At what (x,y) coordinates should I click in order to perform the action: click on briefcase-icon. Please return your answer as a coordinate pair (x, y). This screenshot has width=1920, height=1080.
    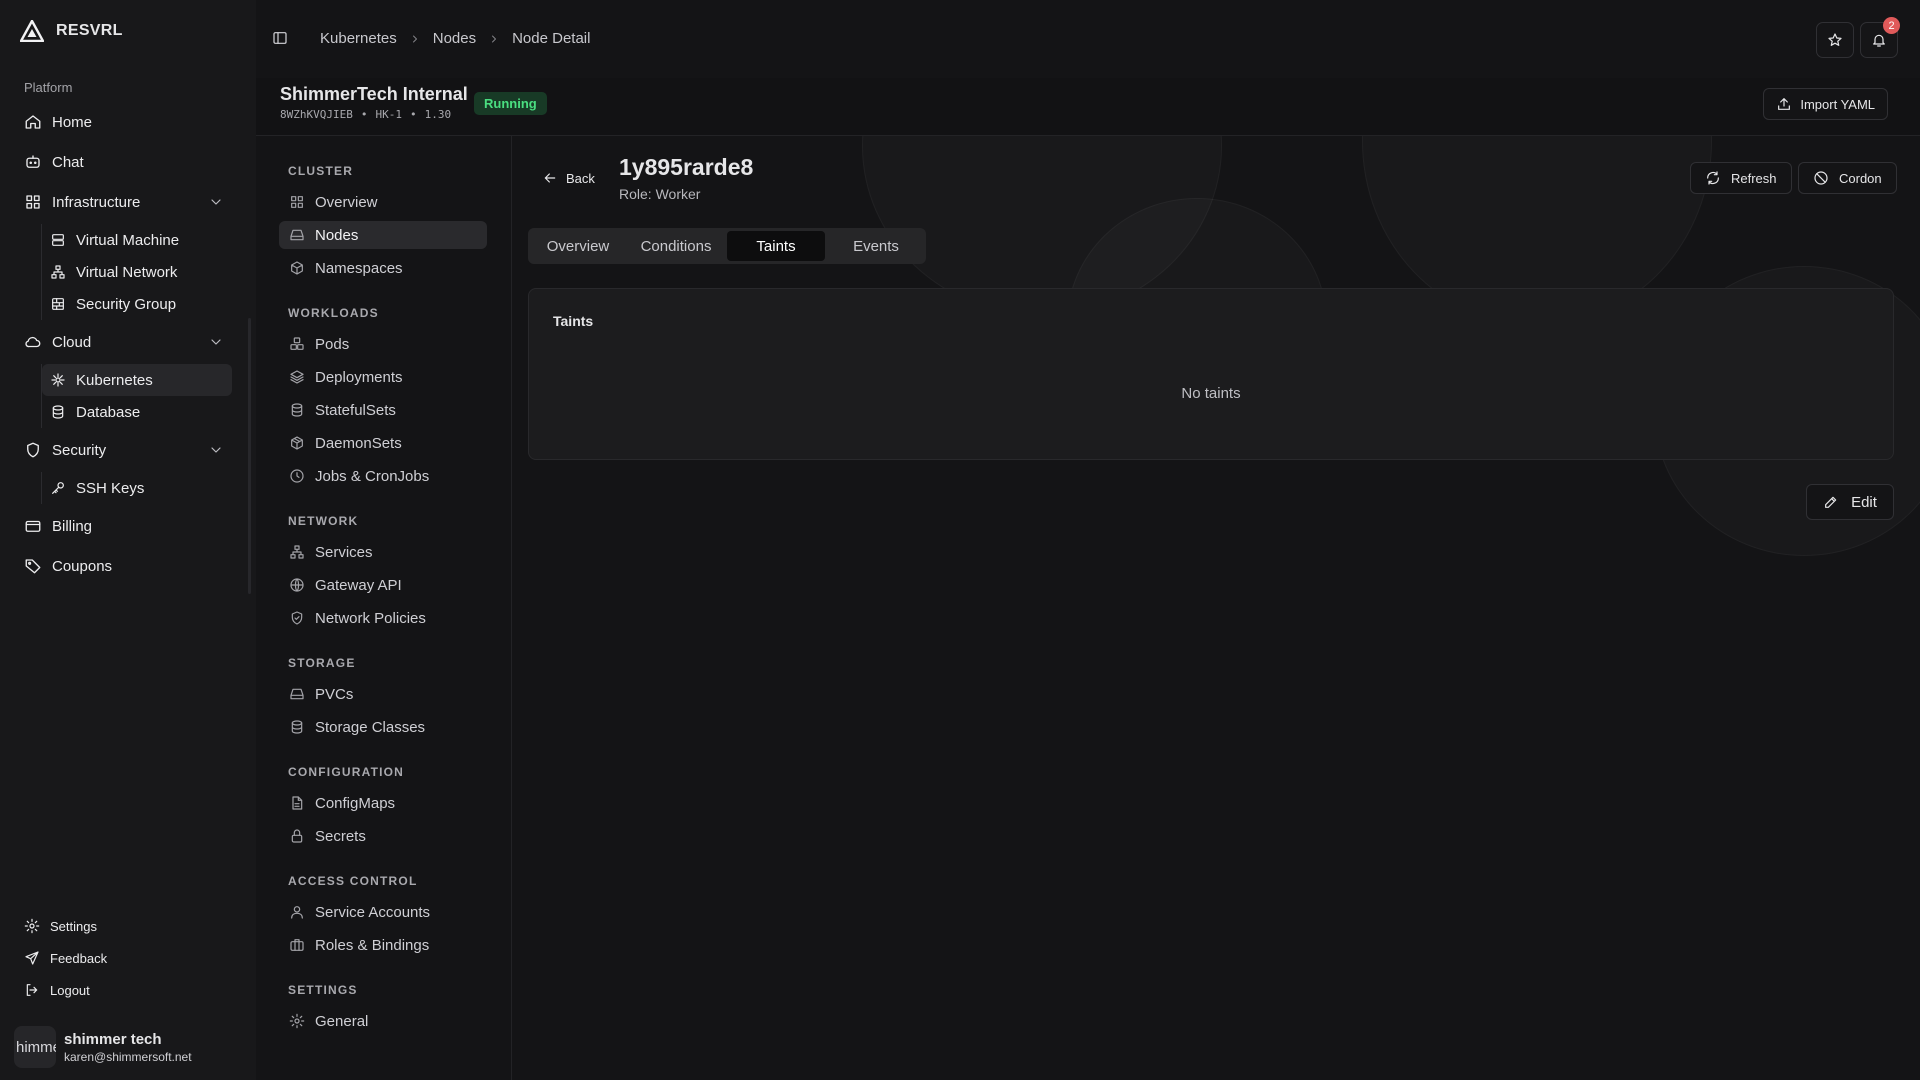
    Looking at the image, I should click on (297, 945).